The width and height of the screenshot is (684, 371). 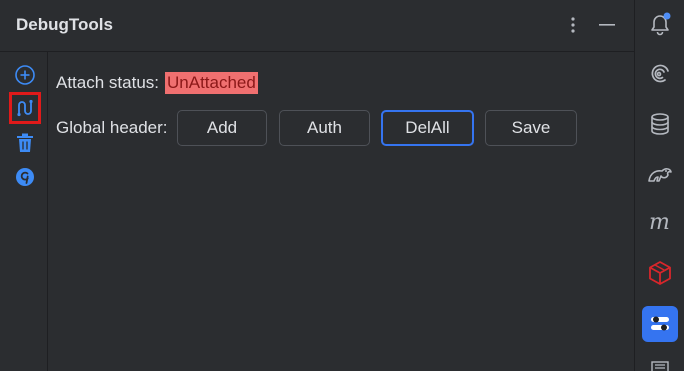 I want to click on right-tool-strip: m, so click(x=659, y=185).